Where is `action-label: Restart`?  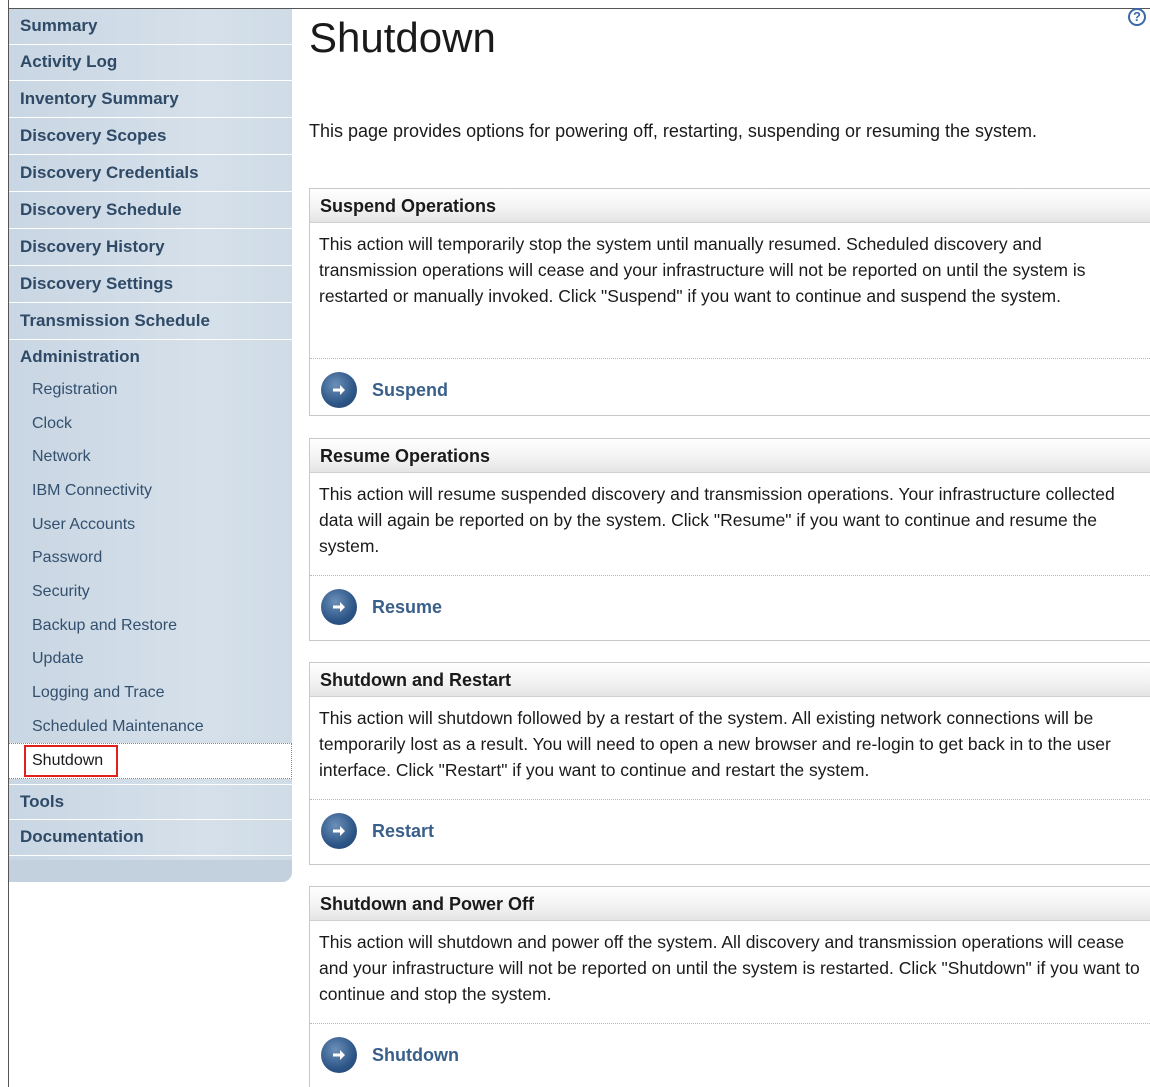 action-label: Restart is located at coordinates (403, 830).